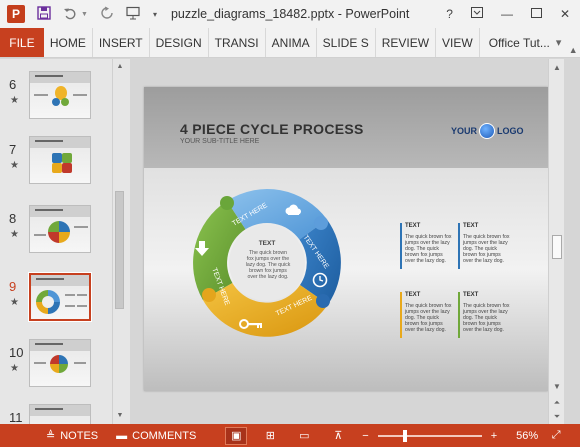  I want to click on account-button: Office Tut... ▾, so click(525, 42).